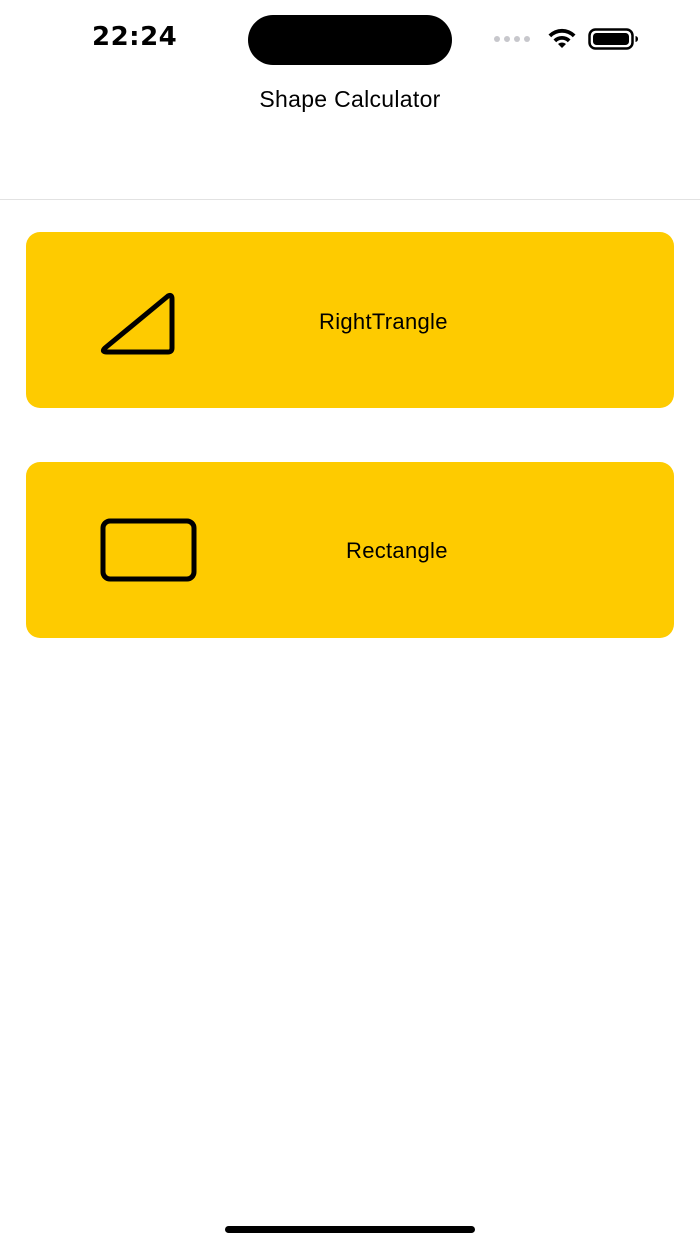  What do you see at coordinates (350, 99) in the screenshot?
I see `page-title: Shape Calculator` at bounding box center [350, 99].